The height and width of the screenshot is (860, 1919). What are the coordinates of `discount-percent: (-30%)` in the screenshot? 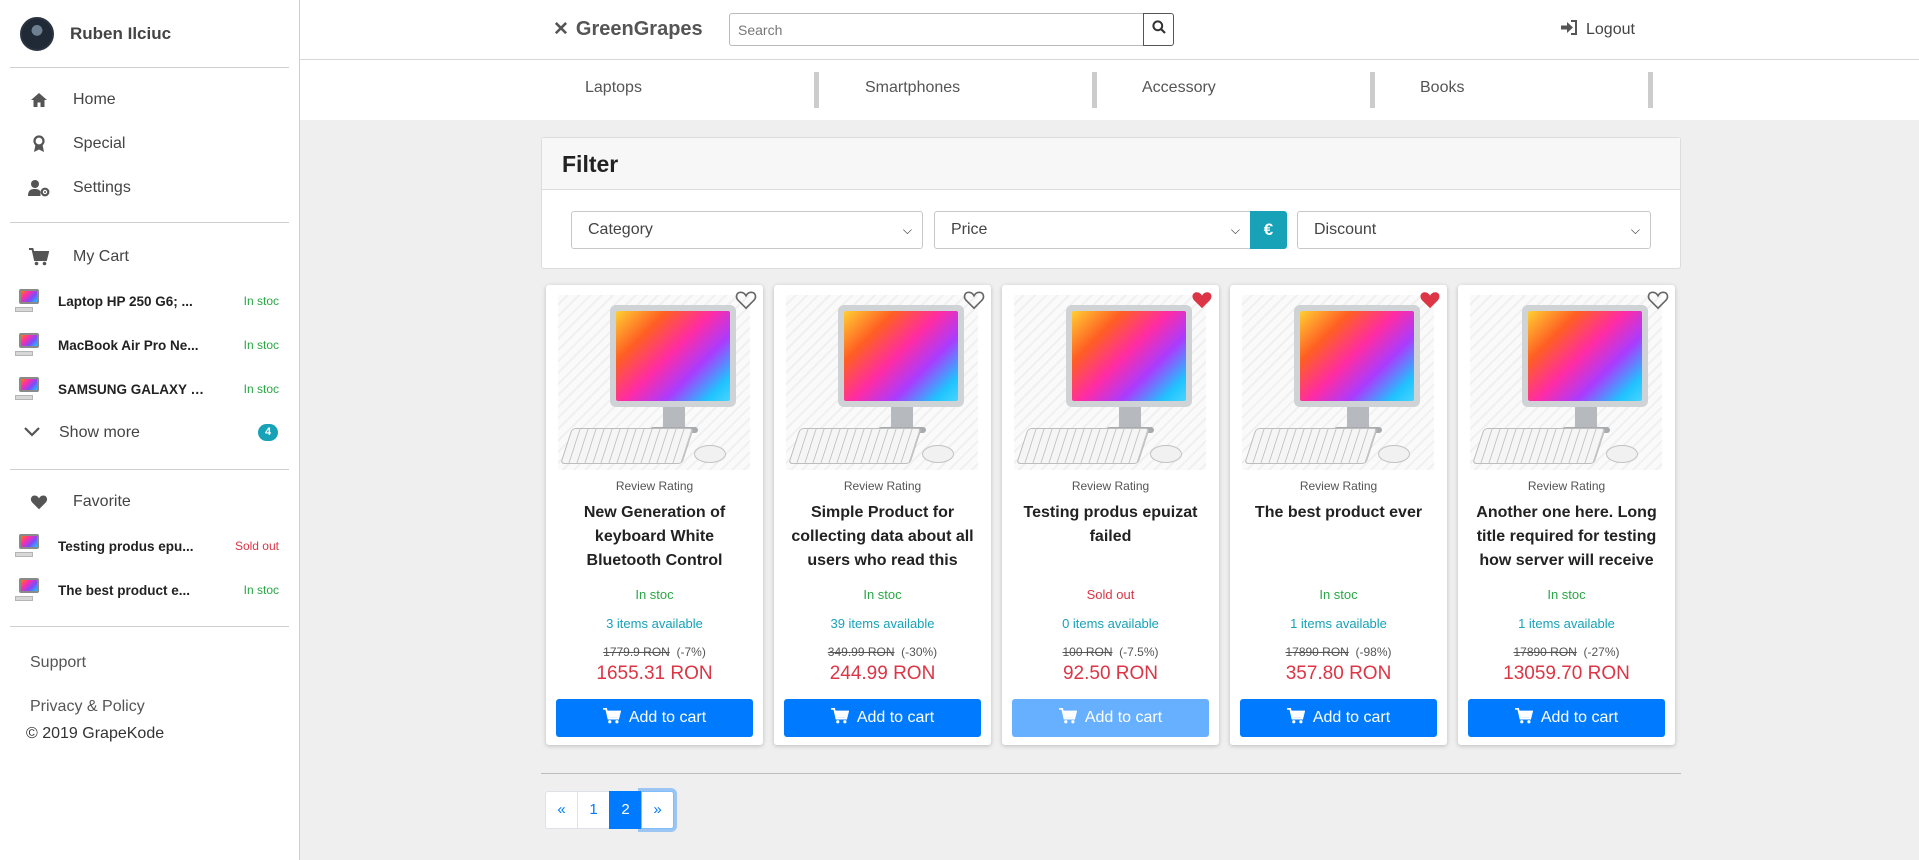 It's located at (919, 652).